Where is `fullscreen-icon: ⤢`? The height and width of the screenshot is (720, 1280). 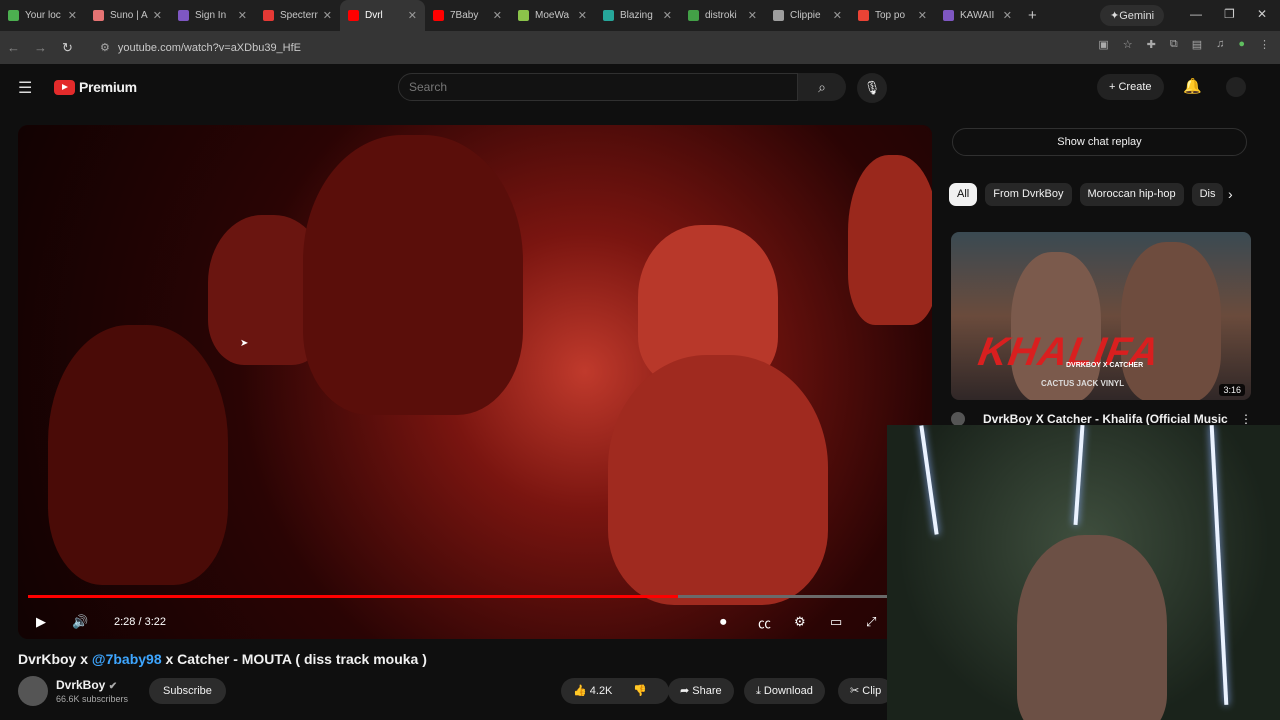
fullscreen-icon: ⤢ is located at coordinates (871, 622).